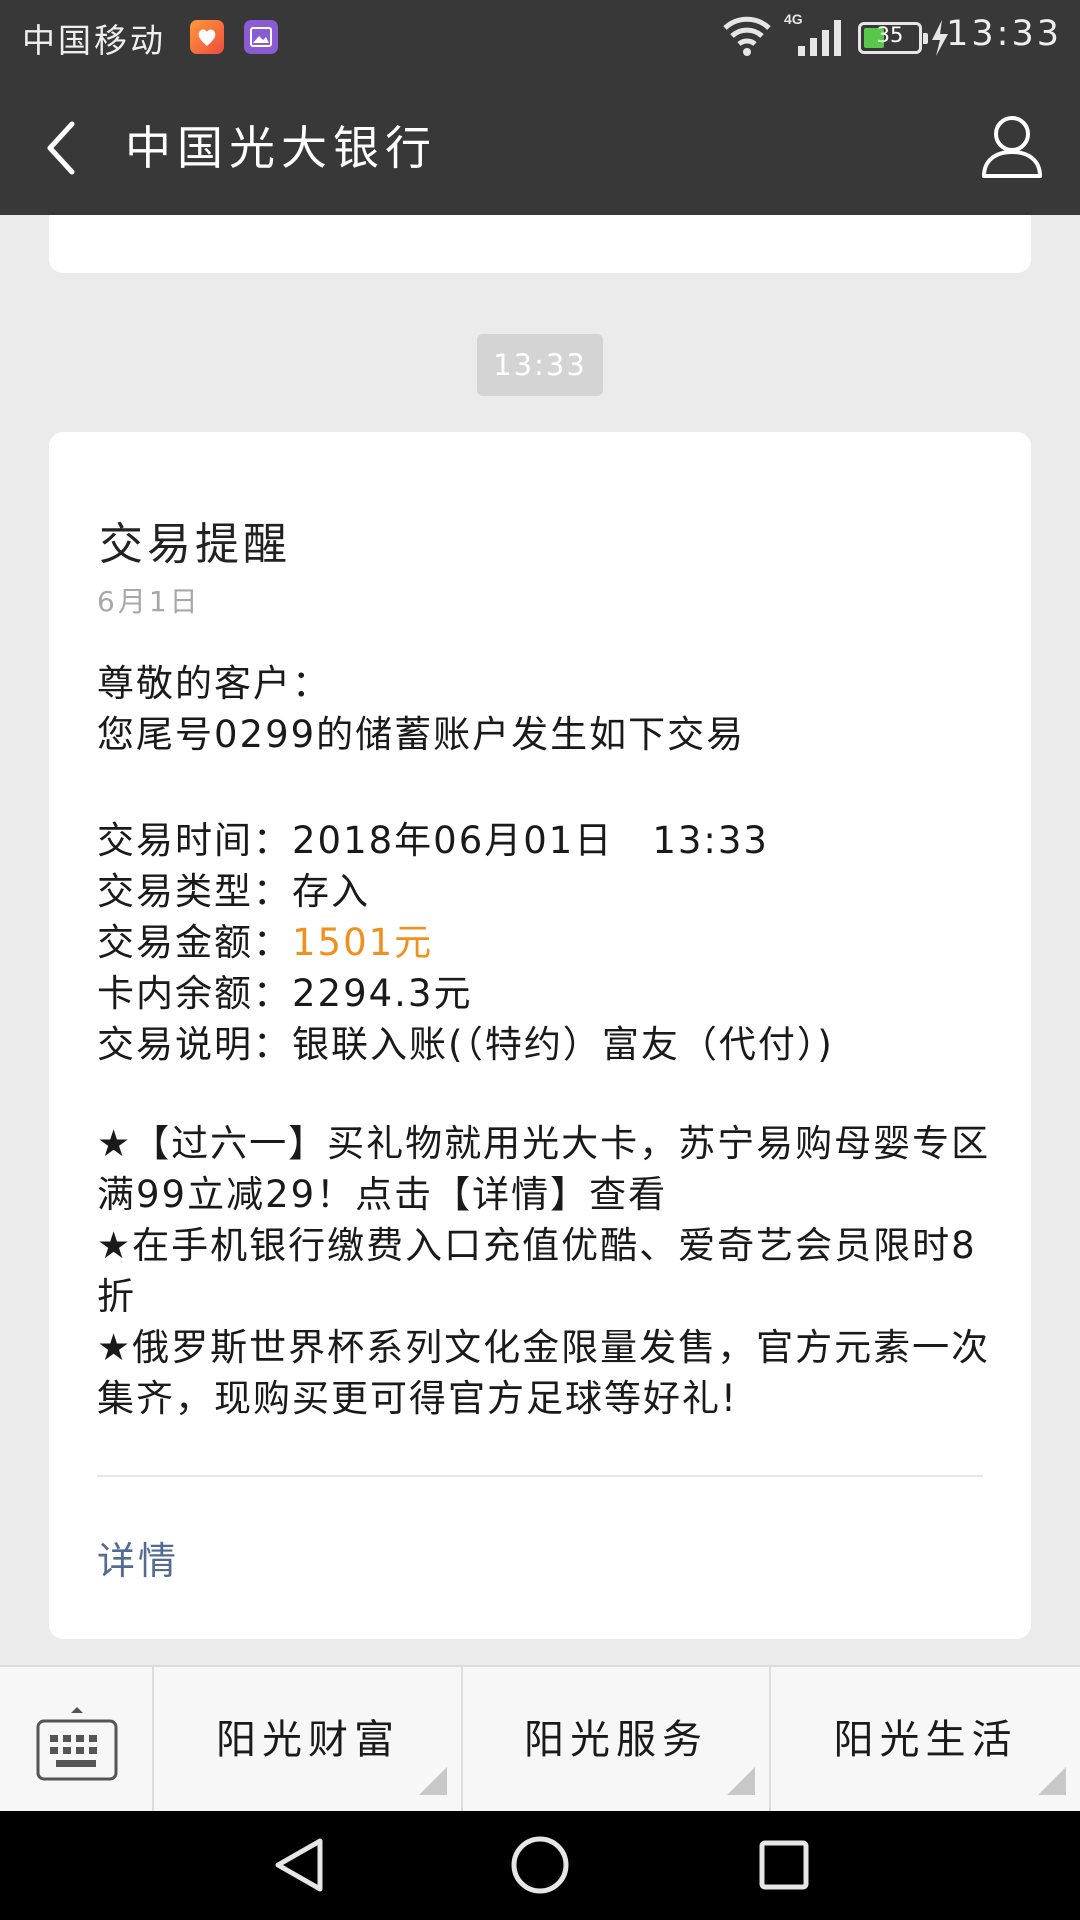 The height and width of the screenshot is (1920, 1080). I want to click on amount-value: 1501元, so click(363, 942).